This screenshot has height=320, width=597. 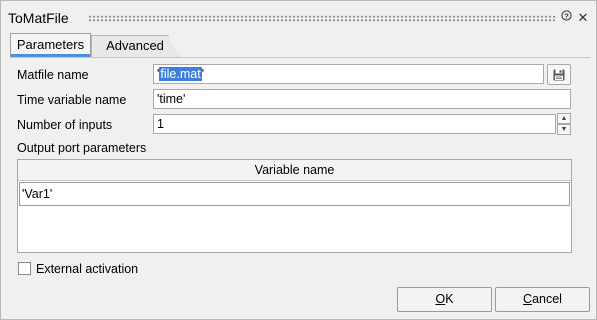 What do you see at coordinates (362, 99) in the screenshot?
I see `time-variable-input: 'time'` at bounding box center [362, 99].